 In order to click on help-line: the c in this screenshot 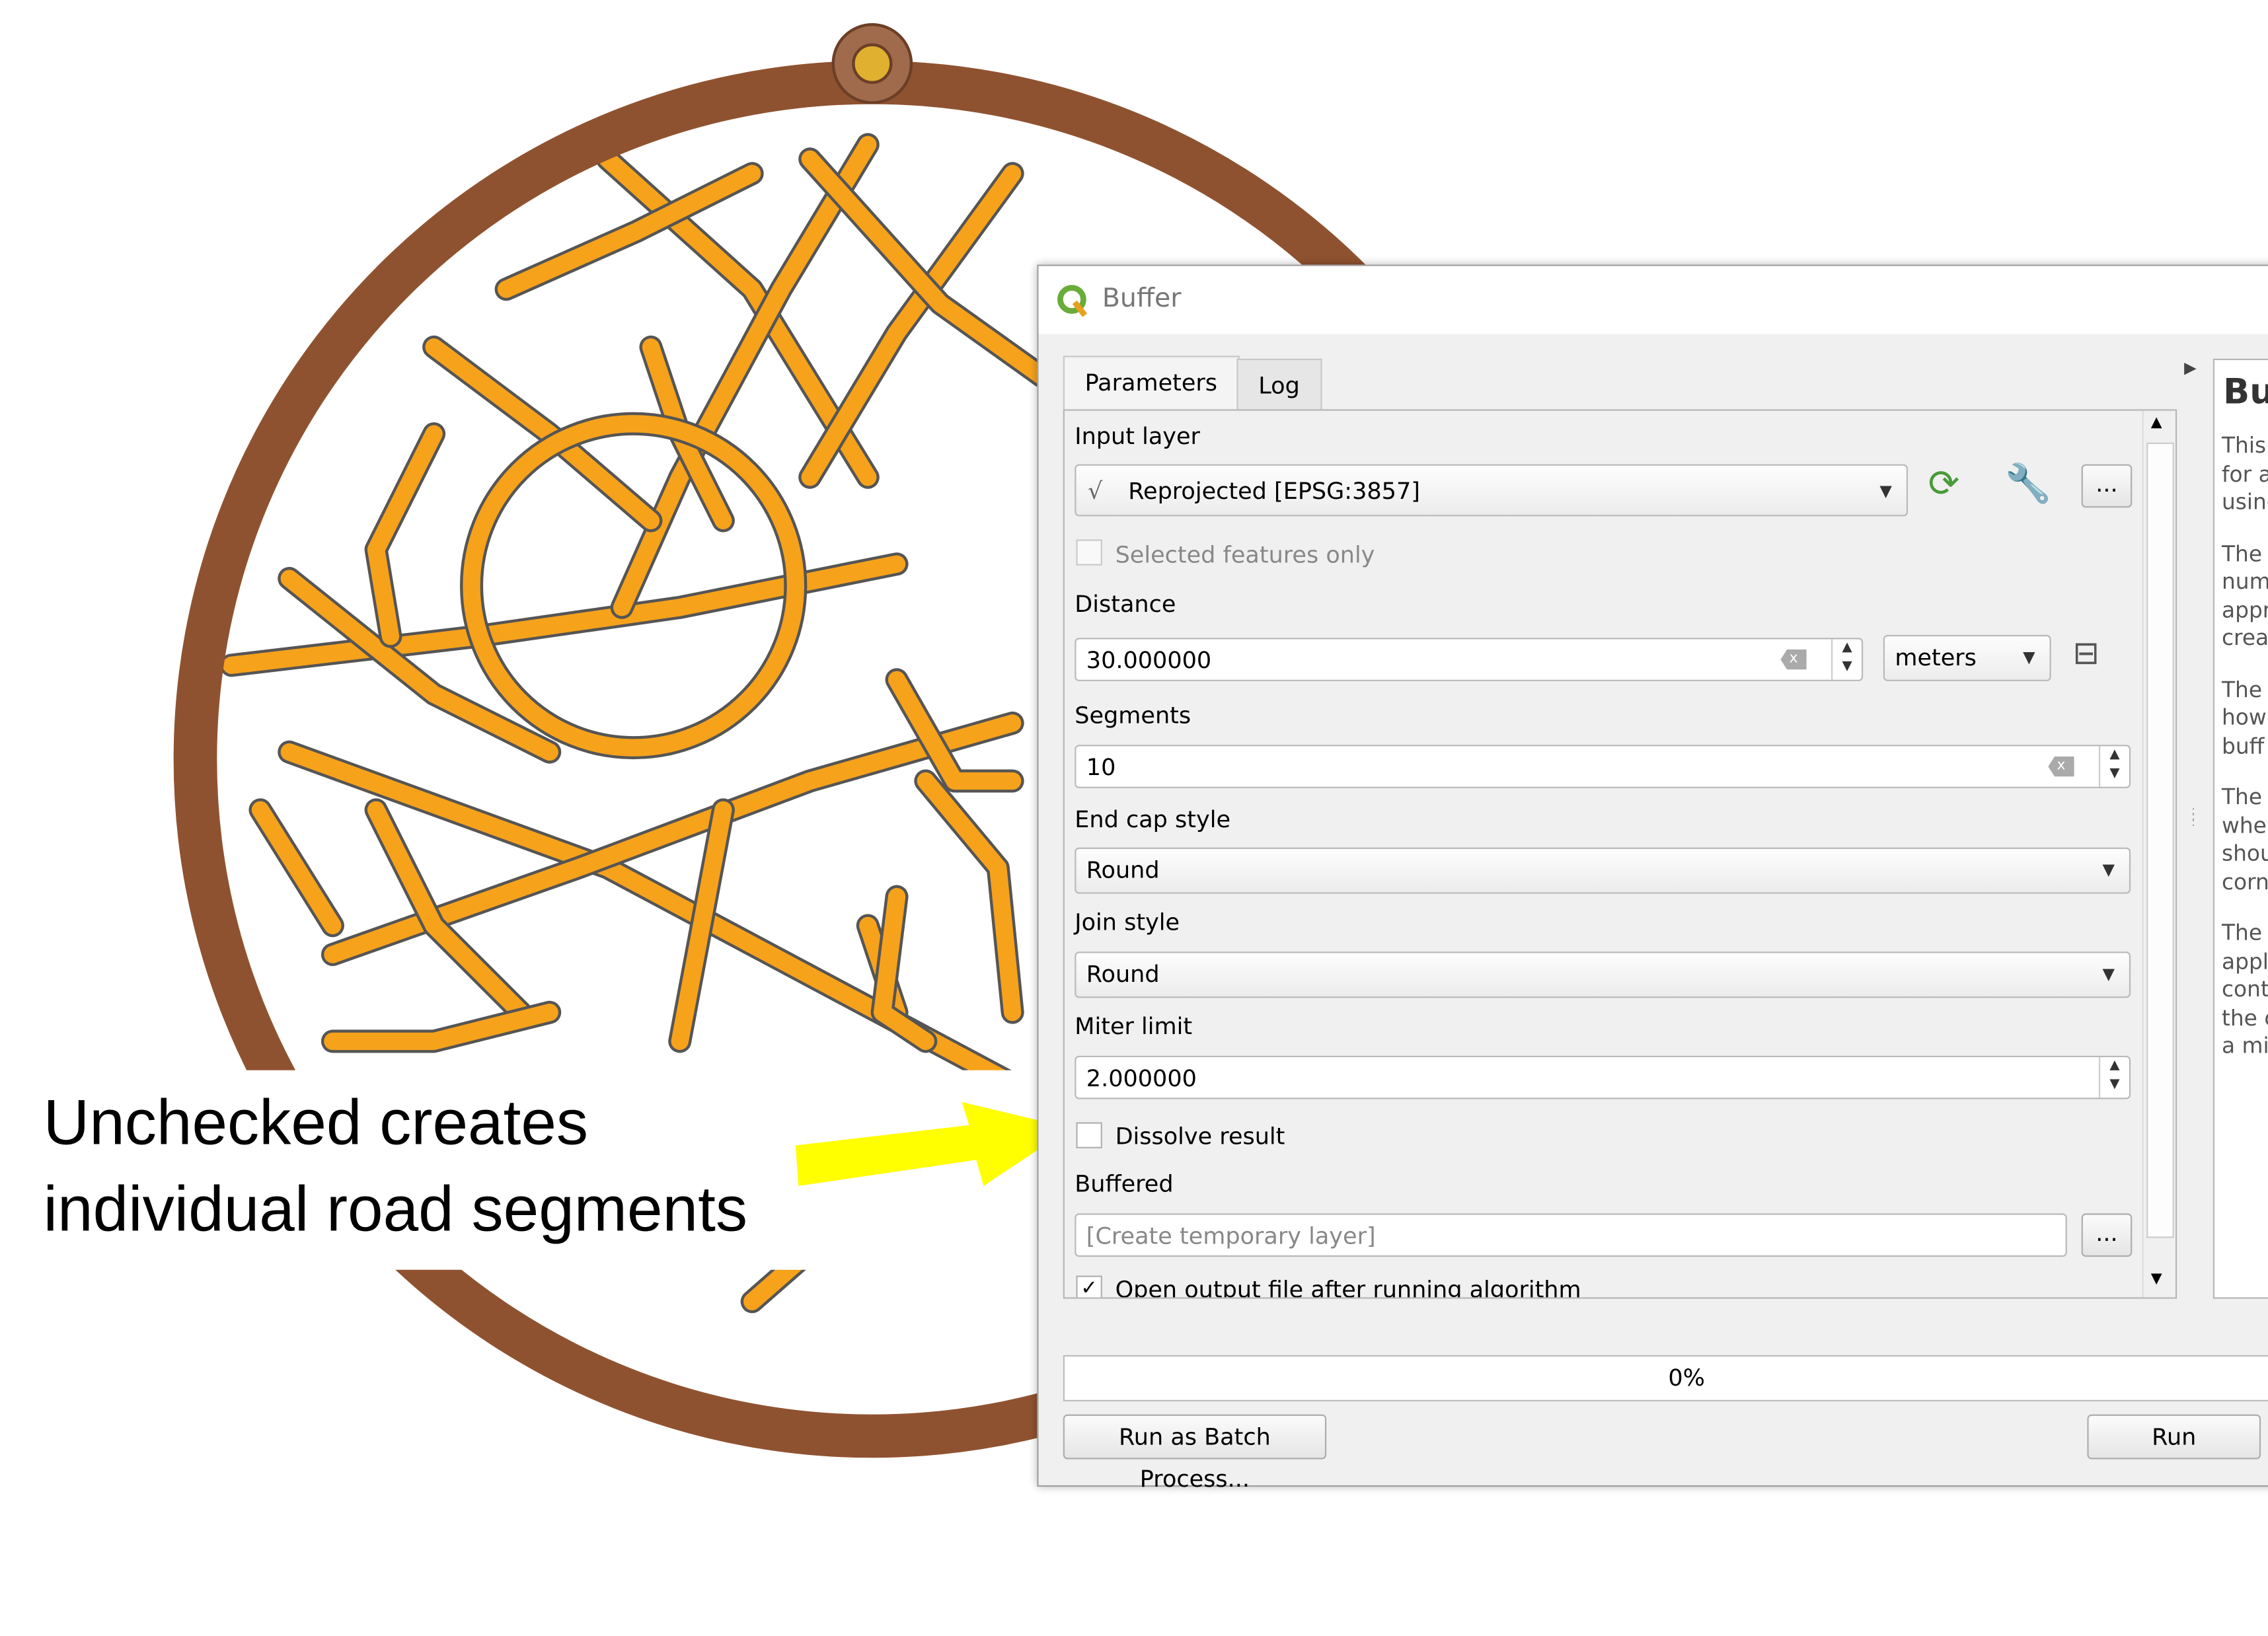, I will do `click(2244, 1018)`.